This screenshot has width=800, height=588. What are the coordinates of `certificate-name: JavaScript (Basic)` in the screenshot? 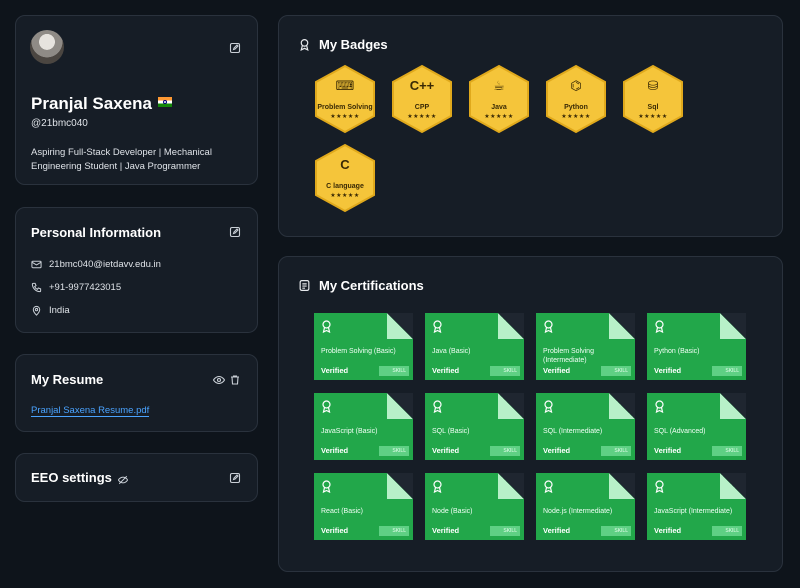 It's located at (349, 431).